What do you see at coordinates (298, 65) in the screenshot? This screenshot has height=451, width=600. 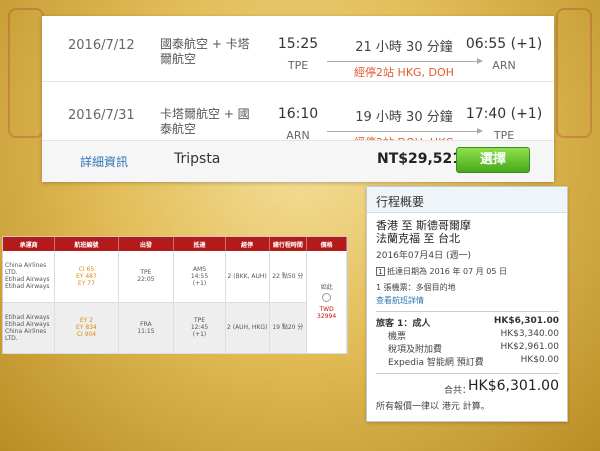 I see `departure-airport: TPE` at bounding box center [298, 65].